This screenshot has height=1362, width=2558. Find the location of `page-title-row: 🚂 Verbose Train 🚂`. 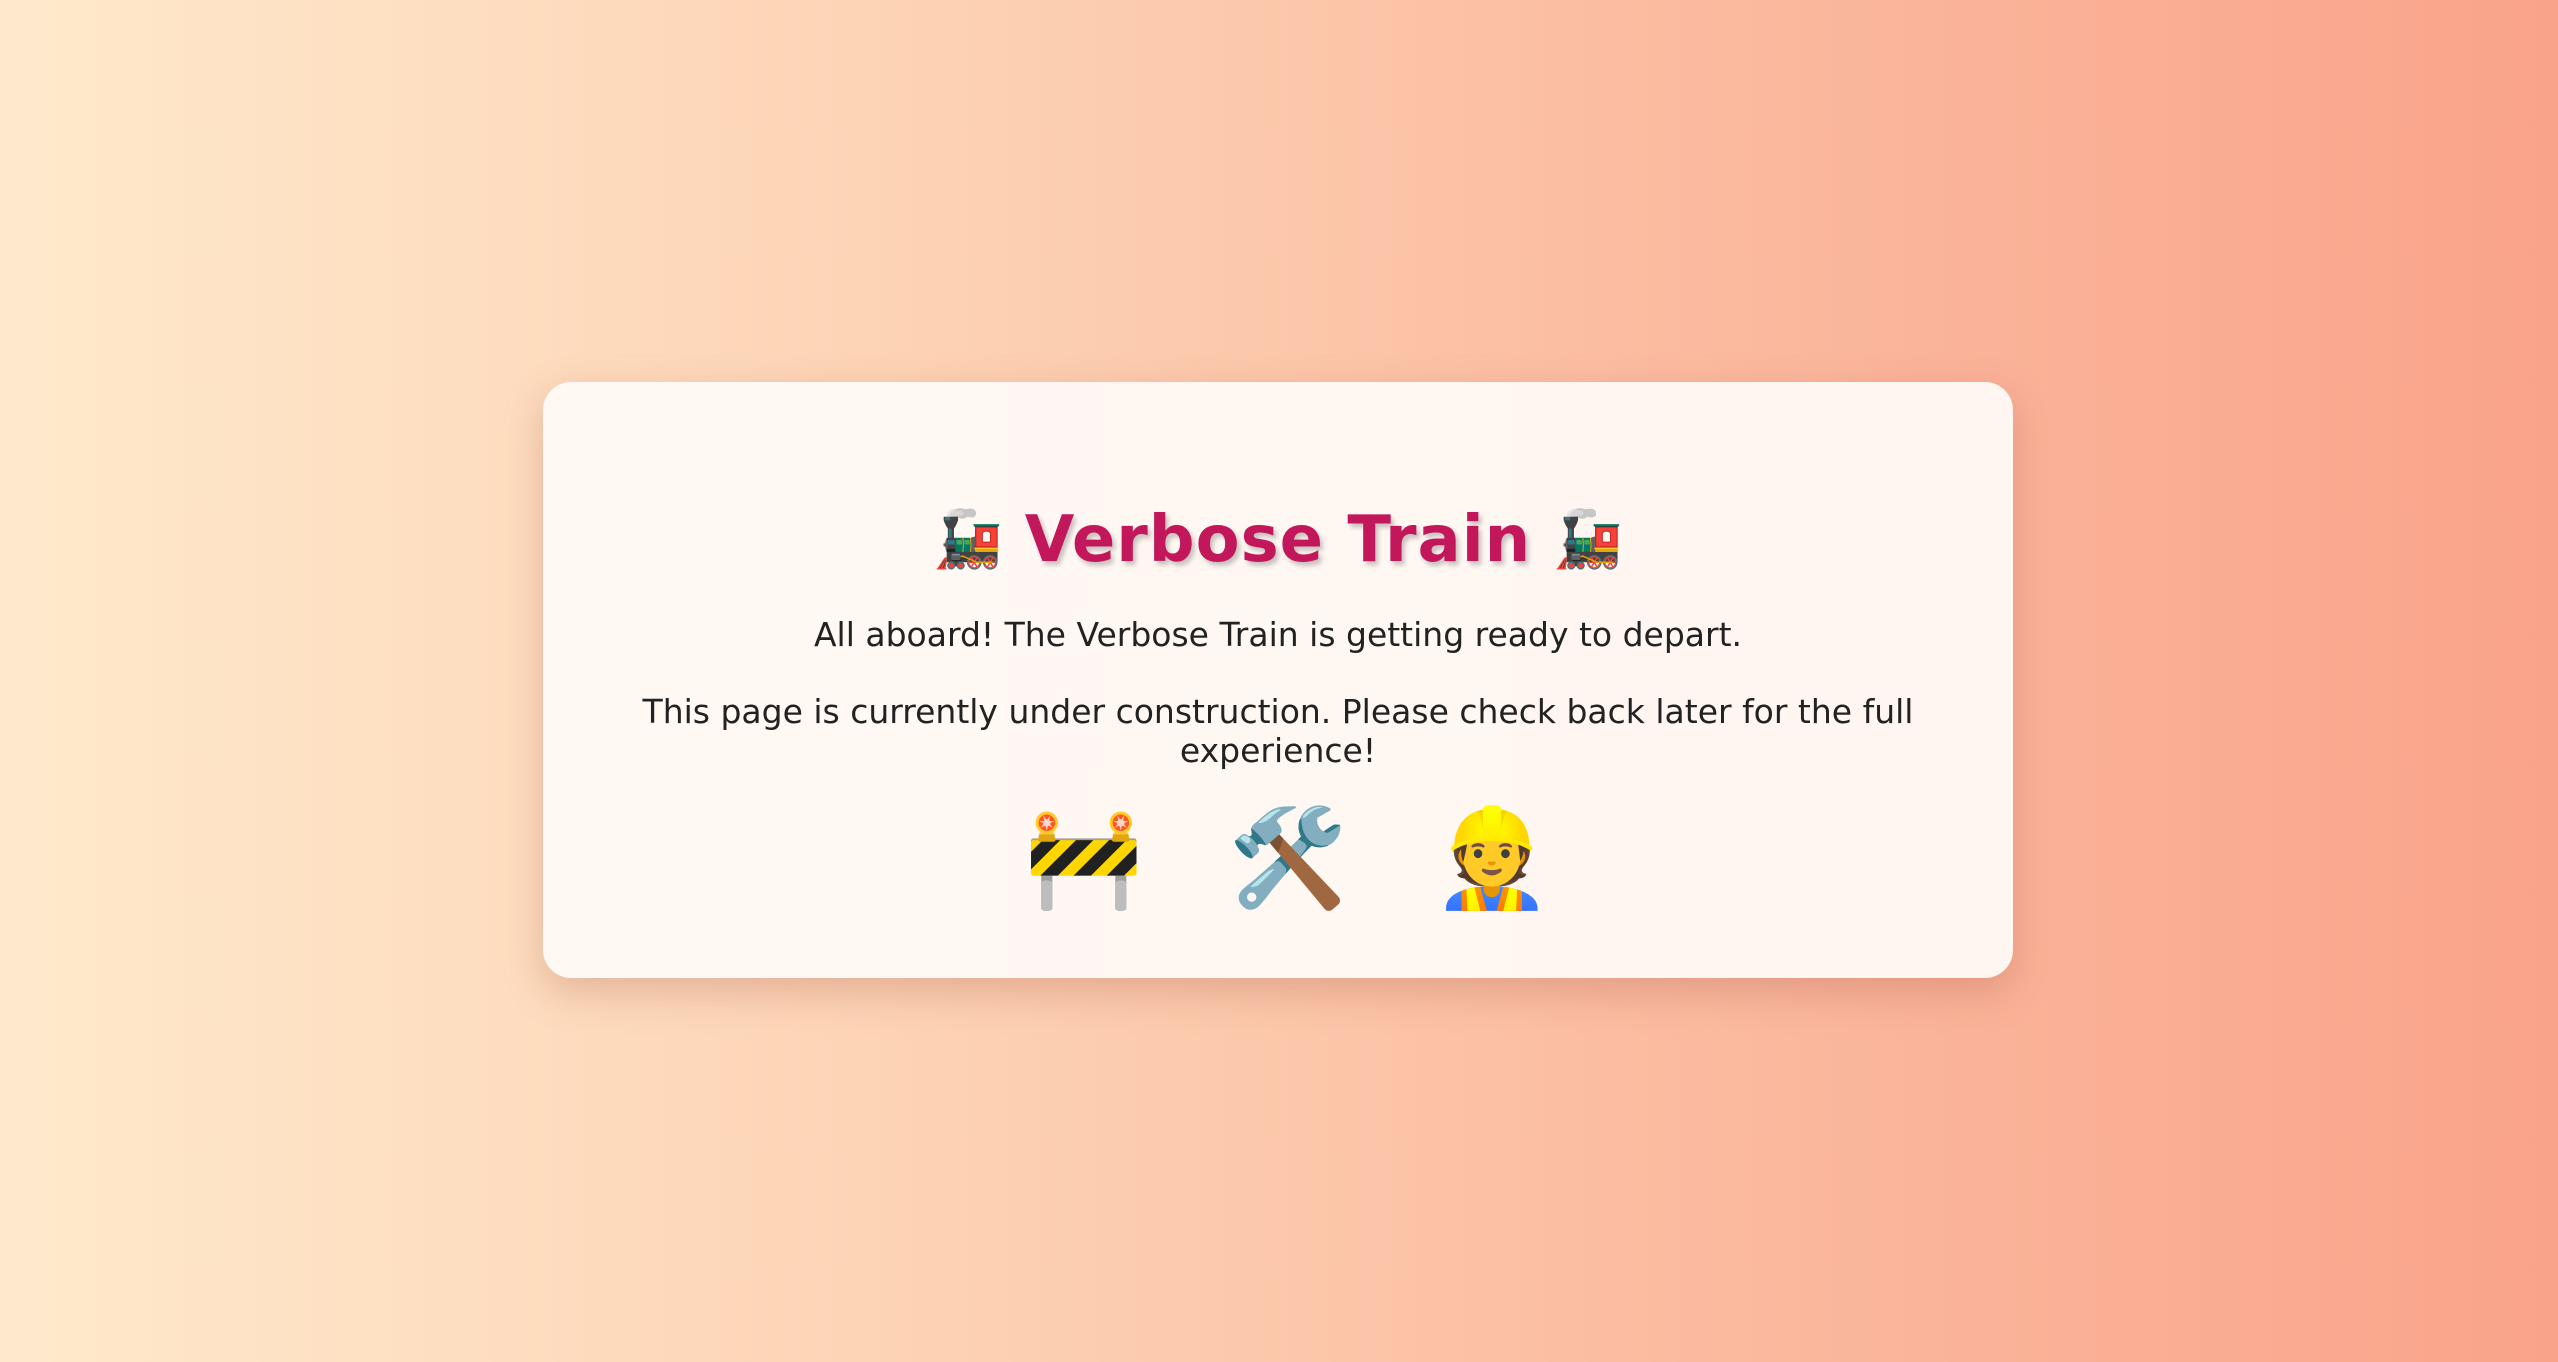

page-title-row: 🚂 Verbose Train 🚂 is located at coordinates (1278, 540).